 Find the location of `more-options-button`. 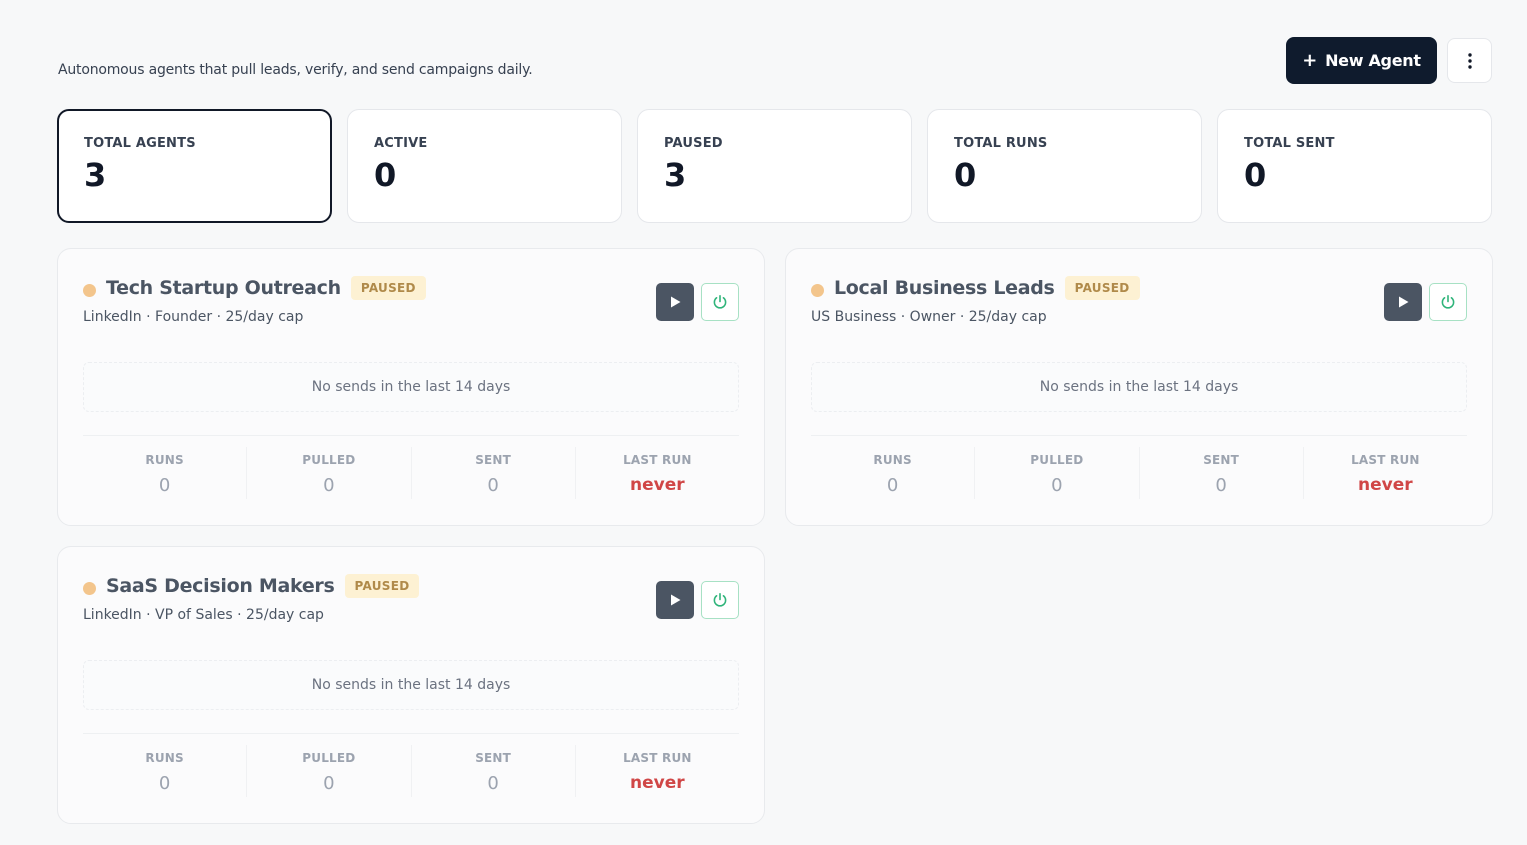

more-options-button is located at coordinates (1469, 60).